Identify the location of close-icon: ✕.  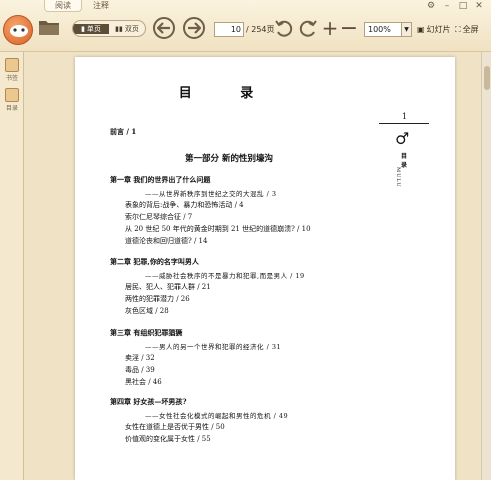
(479, 6).